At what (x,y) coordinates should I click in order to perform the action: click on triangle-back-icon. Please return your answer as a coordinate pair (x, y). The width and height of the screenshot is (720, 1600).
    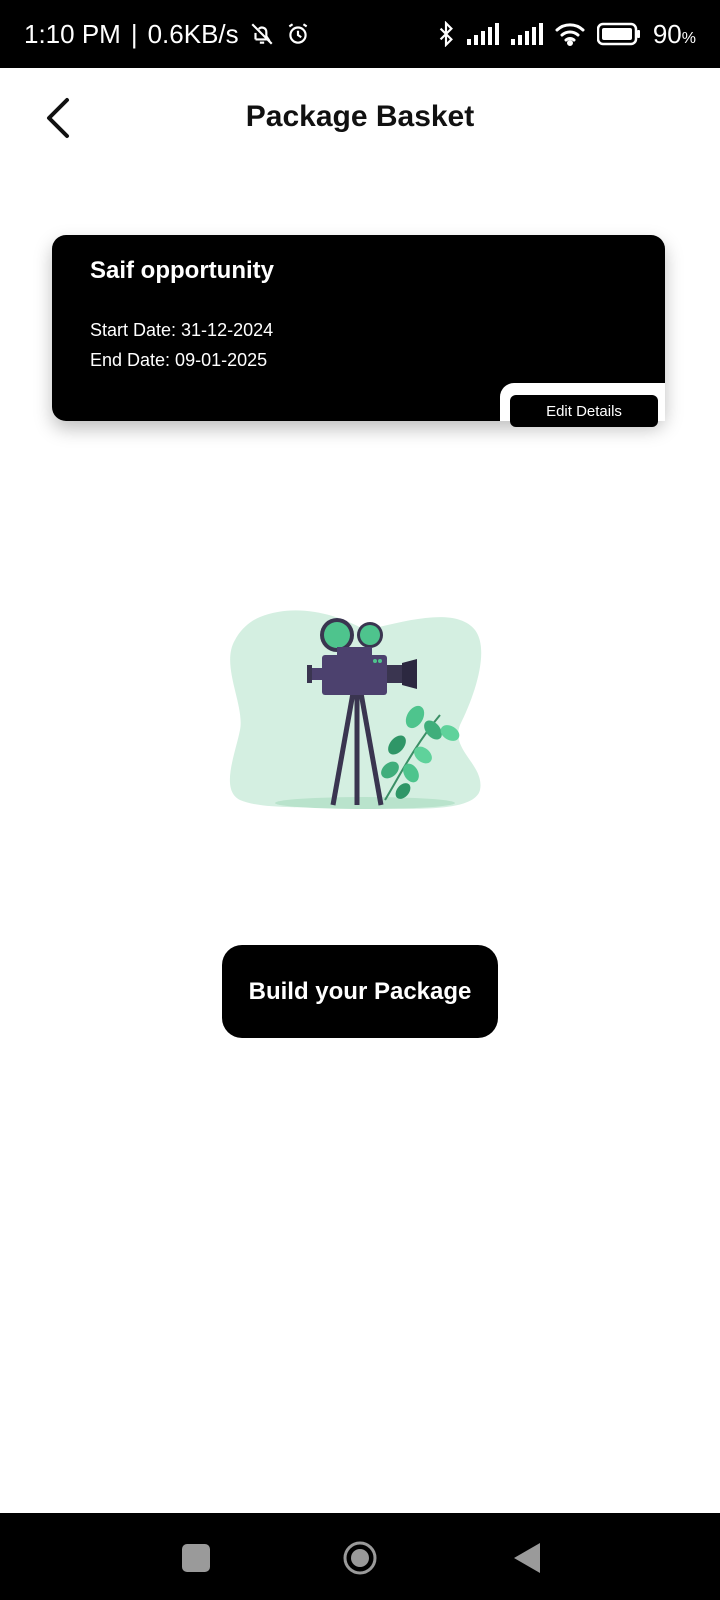
    Looking at the image, I should click on (528, 1558).